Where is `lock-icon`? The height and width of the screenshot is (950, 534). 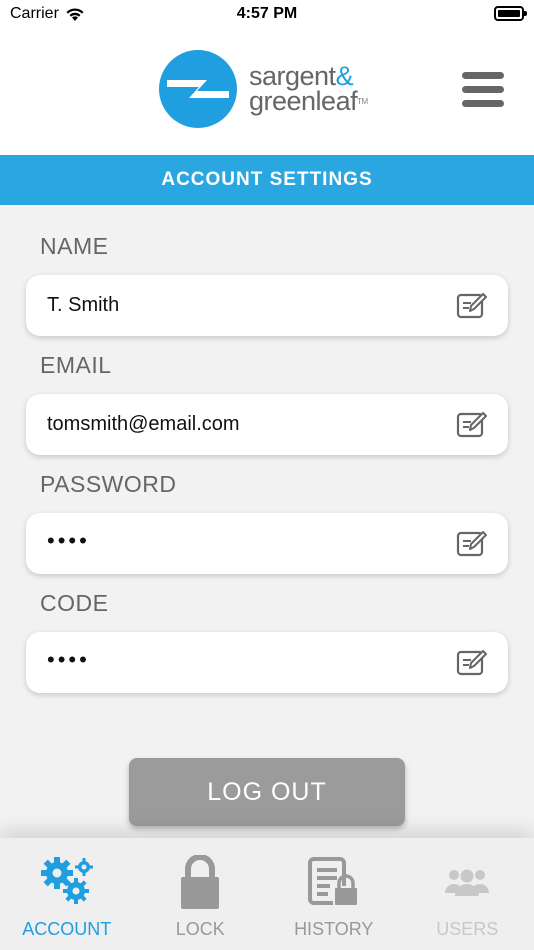 lock-icon is located at coordinates (200, 882).